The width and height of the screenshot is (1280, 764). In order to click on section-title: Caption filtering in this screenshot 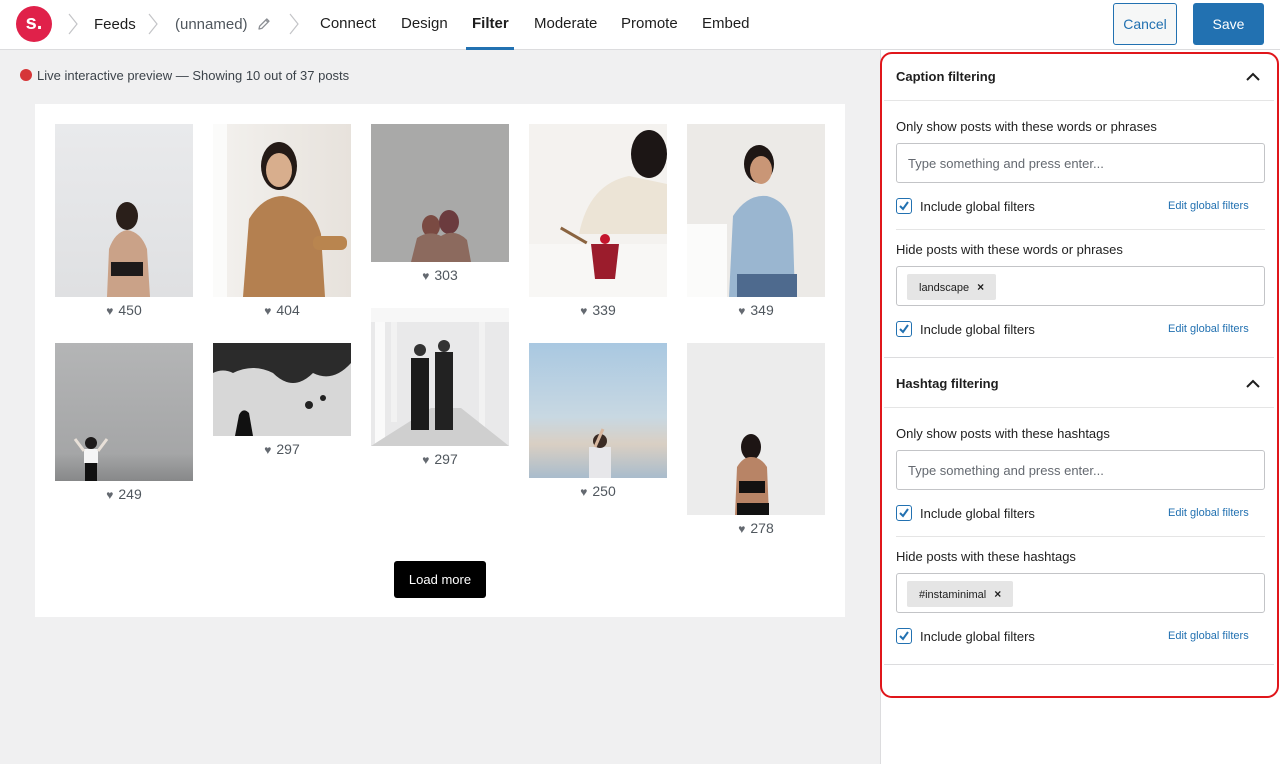, I will do `click(946, 76)`.